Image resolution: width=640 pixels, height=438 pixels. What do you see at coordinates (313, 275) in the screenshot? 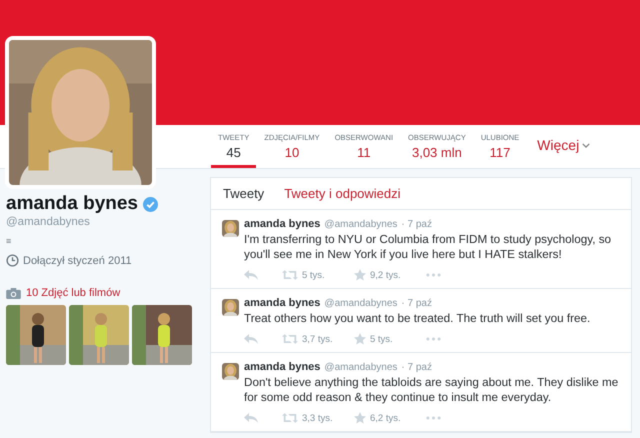
I see `retweet-count: 5 tys.` at bounding box center [313, 275].